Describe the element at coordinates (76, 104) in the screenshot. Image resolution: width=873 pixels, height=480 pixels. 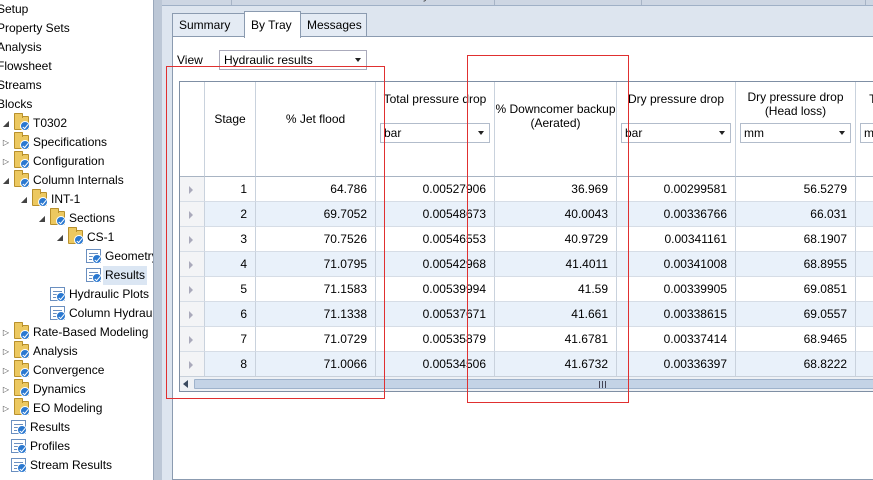
I see `tree-item: Blocks` at that location.